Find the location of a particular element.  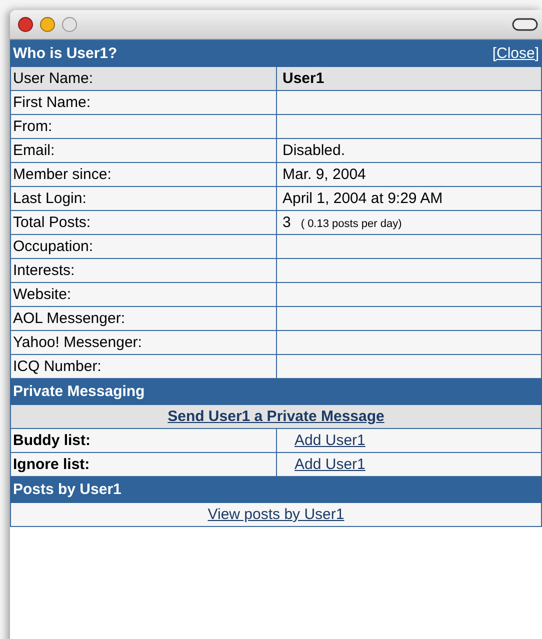

list-label: Ignore list: is located at coordinates (51, 464).